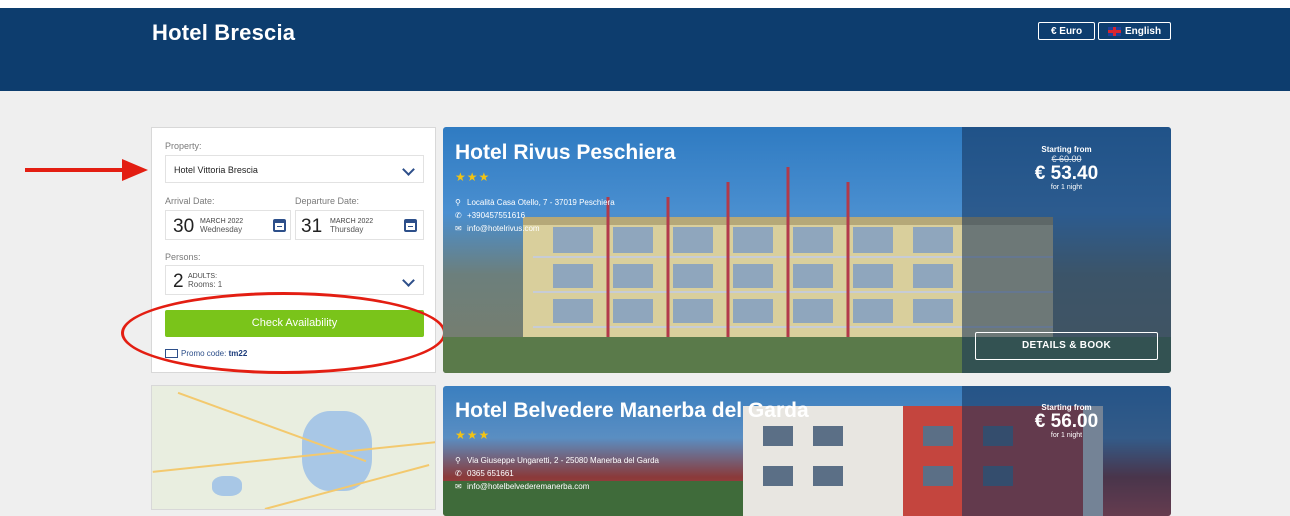  Describe the element at coordinates (283, 333) in the screenshot. I see `annotation-ellipse` at that location.